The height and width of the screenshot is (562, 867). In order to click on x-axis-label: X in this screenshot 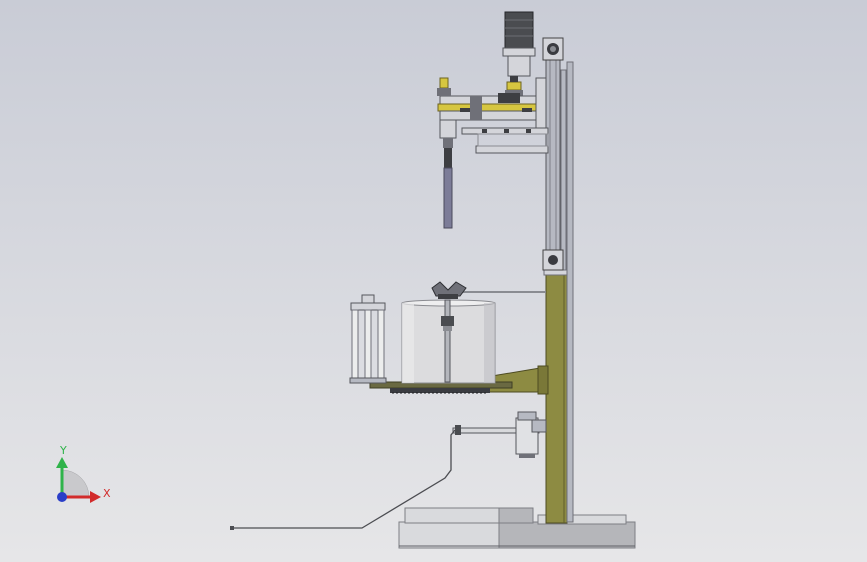, I will do `click(107, 493)`.